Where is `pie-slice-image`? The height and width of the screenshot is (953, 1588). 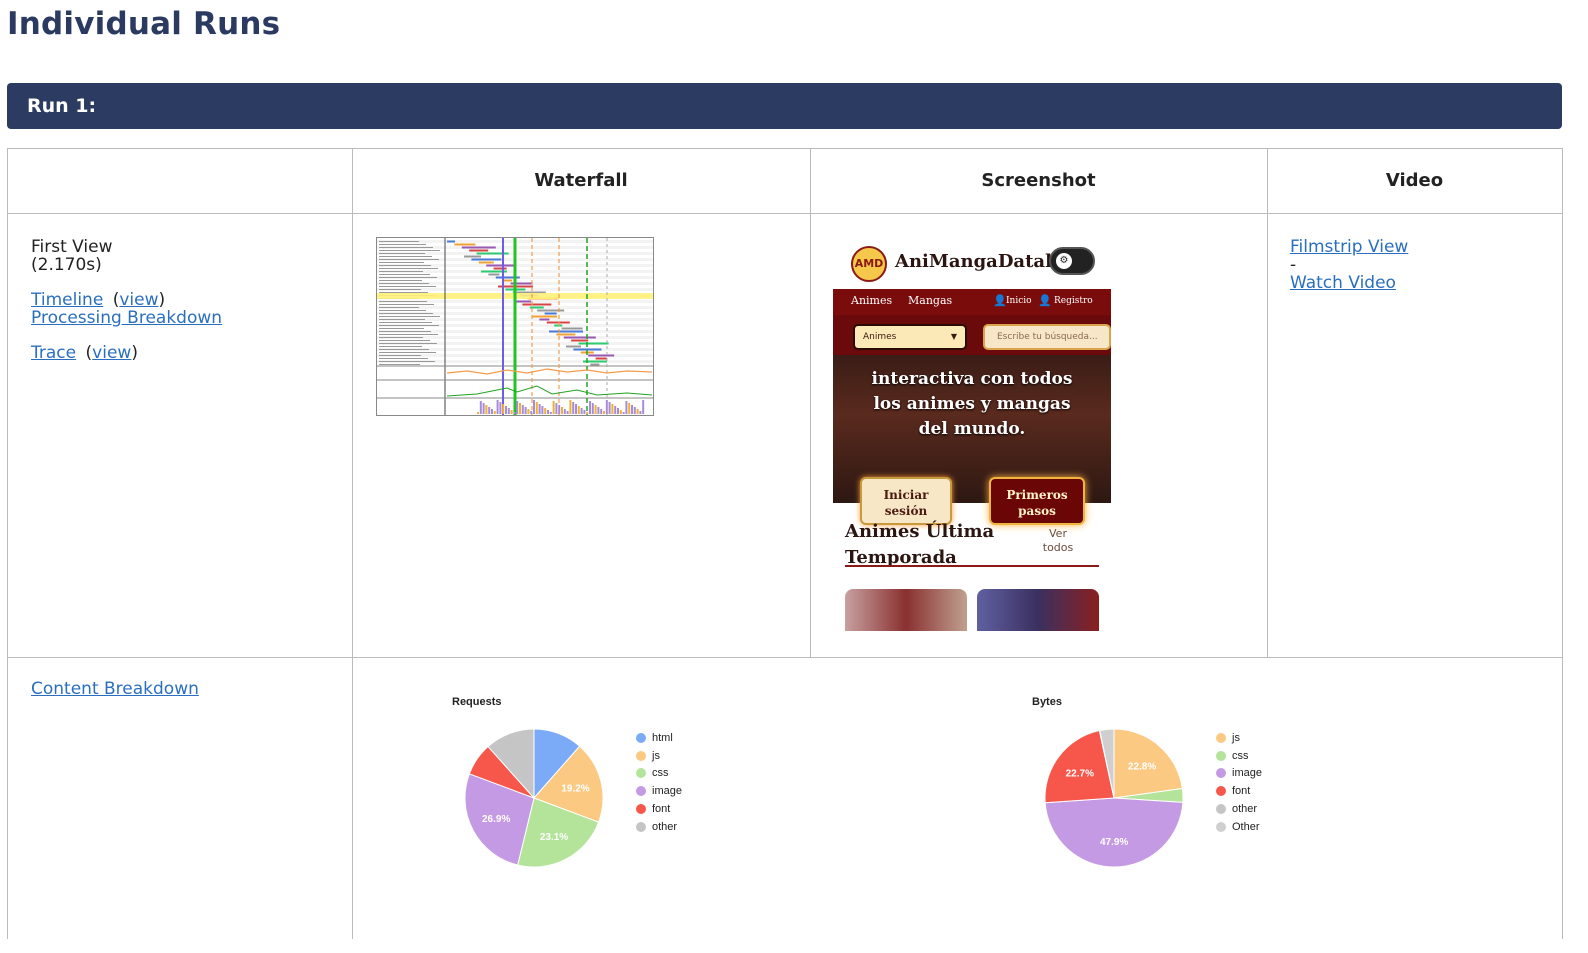 pie-slice-image is located at coordinates (1114, 832).